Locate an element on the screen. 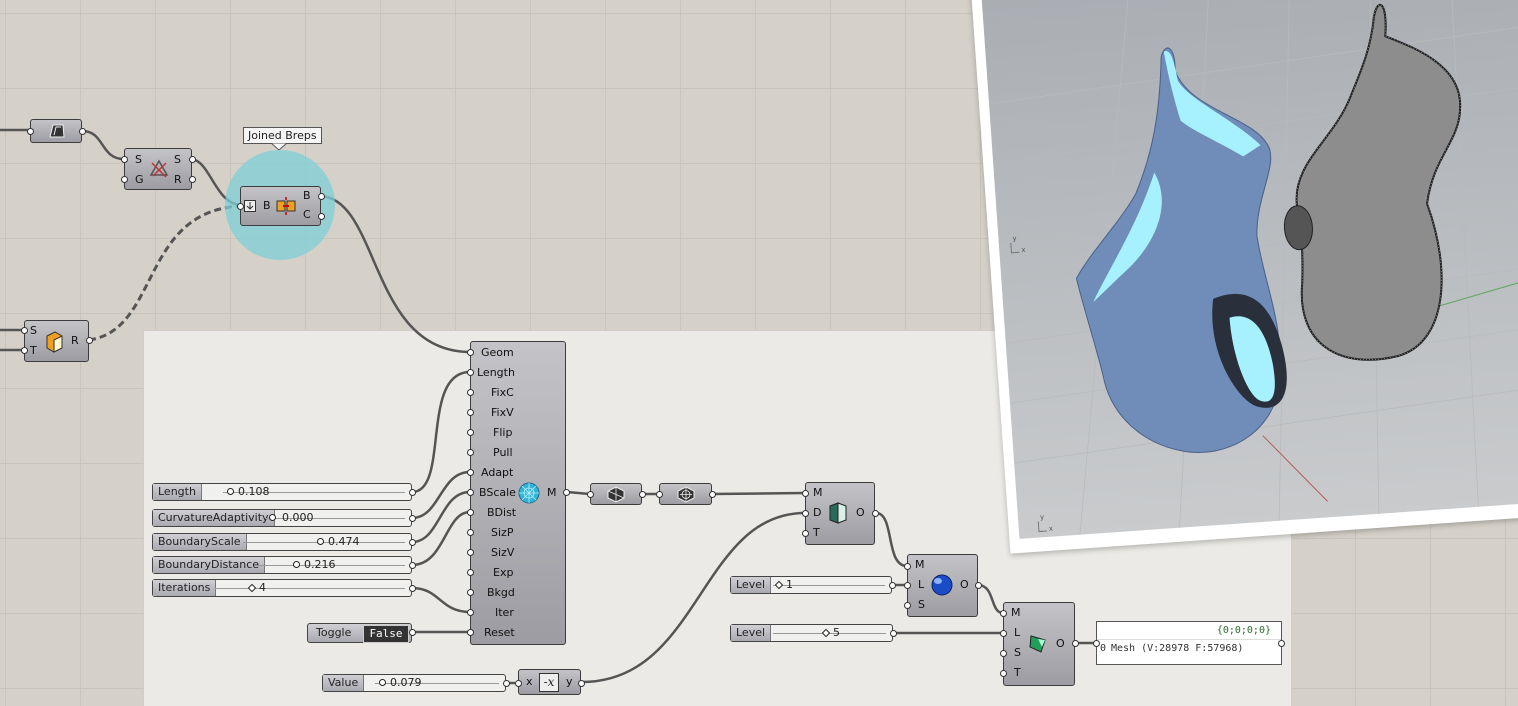  port-label: R is located at coordinates (75, 340).